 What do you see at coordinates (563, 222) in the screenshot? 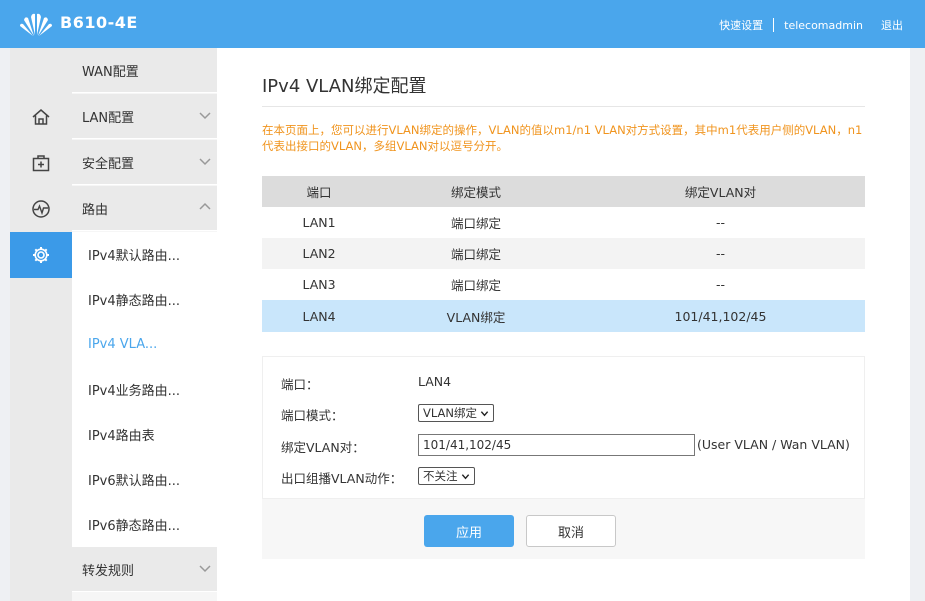
I see `table-row: LAN1 端口绑定 --` at bounding box center [563, 222].